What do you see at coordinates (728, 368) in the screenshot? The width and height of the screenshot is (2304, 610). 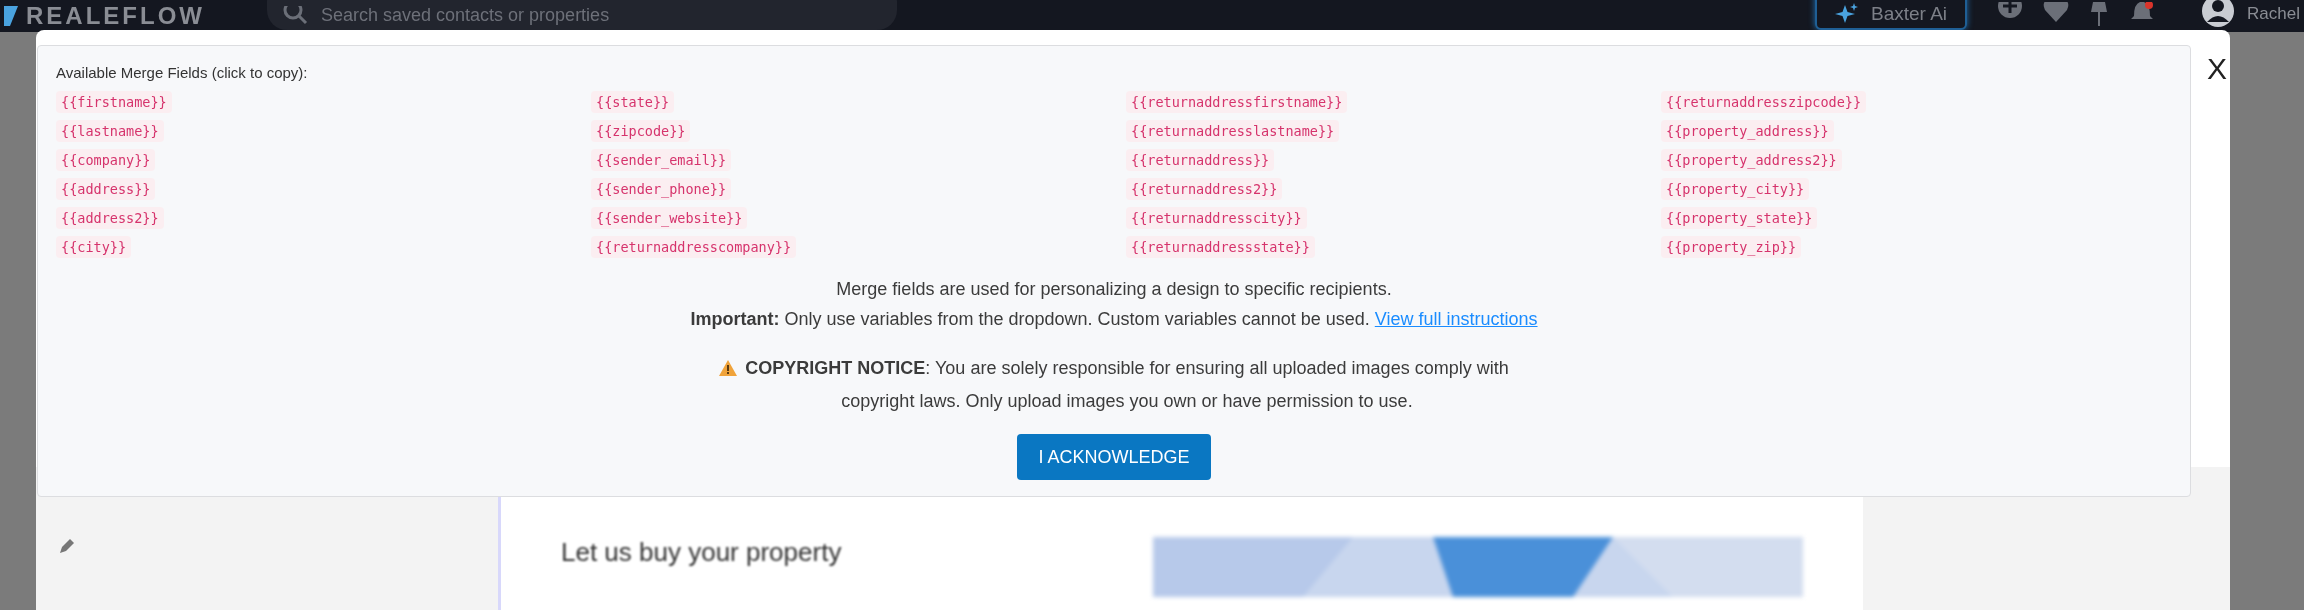 I see `warning-icon` at bounding box center [728, 368].